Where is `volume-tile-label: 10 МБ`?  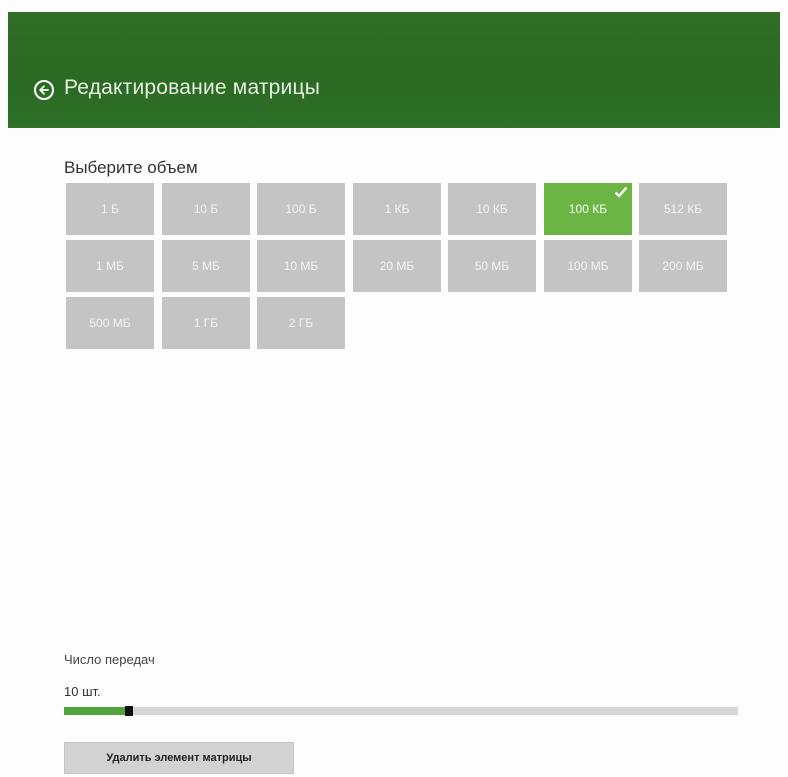 volume-tile-label: 10 МБ is located at coordinates (301, 266).